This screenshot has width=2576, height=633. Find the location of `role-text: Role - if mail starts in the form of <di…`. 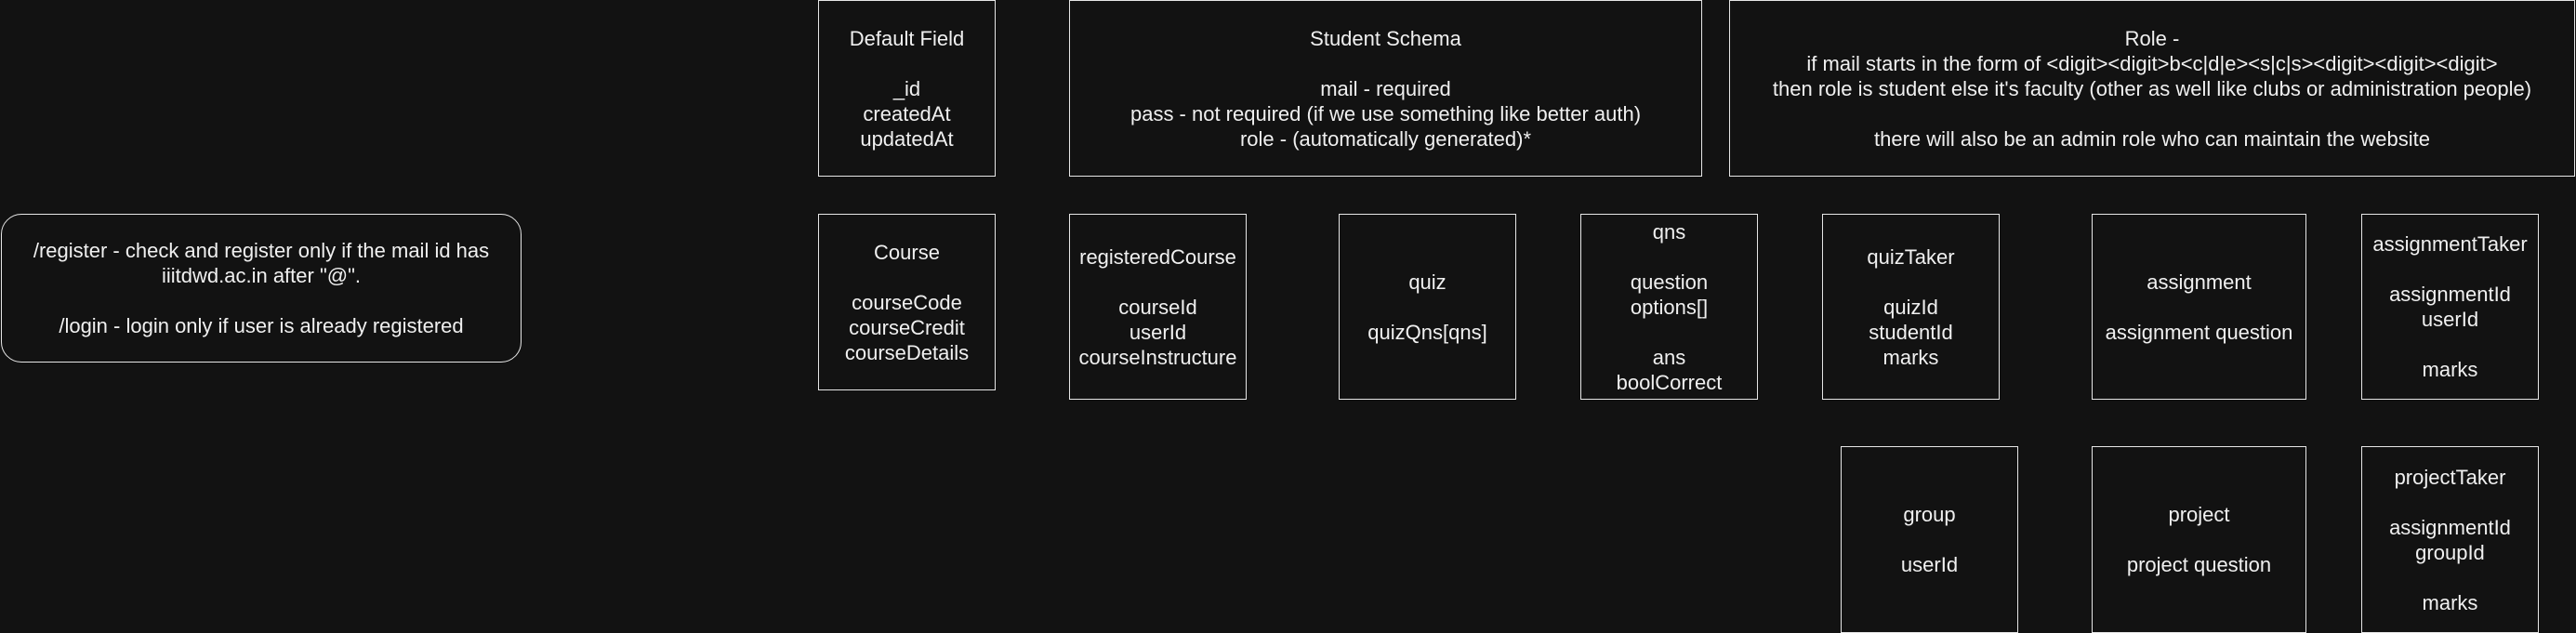

role-text: Role - if mail starts in the form of <di… is located at coordinates (2152, 88).